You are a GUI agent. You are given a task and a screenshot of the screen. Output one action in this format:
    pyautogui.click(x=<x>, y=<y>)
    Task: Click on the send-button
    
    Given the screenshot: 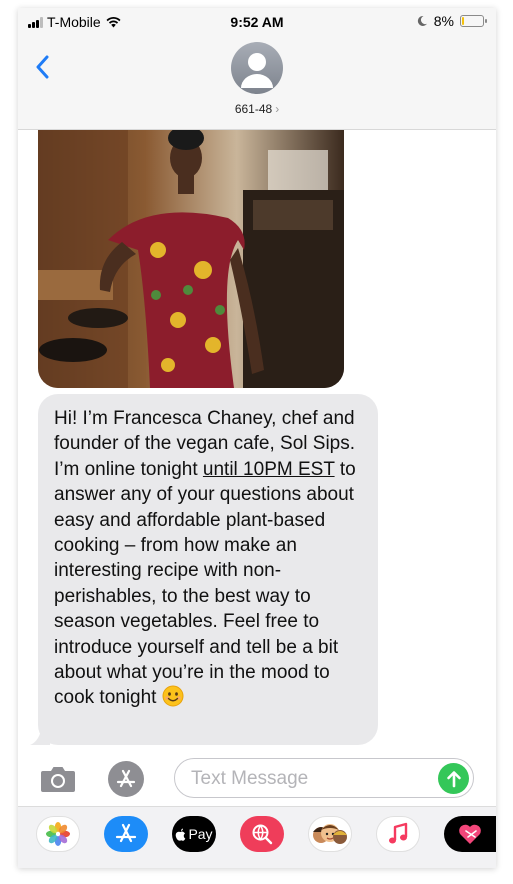 What is the action you would take?
    pyautogui.click(x=453, y=778)
    